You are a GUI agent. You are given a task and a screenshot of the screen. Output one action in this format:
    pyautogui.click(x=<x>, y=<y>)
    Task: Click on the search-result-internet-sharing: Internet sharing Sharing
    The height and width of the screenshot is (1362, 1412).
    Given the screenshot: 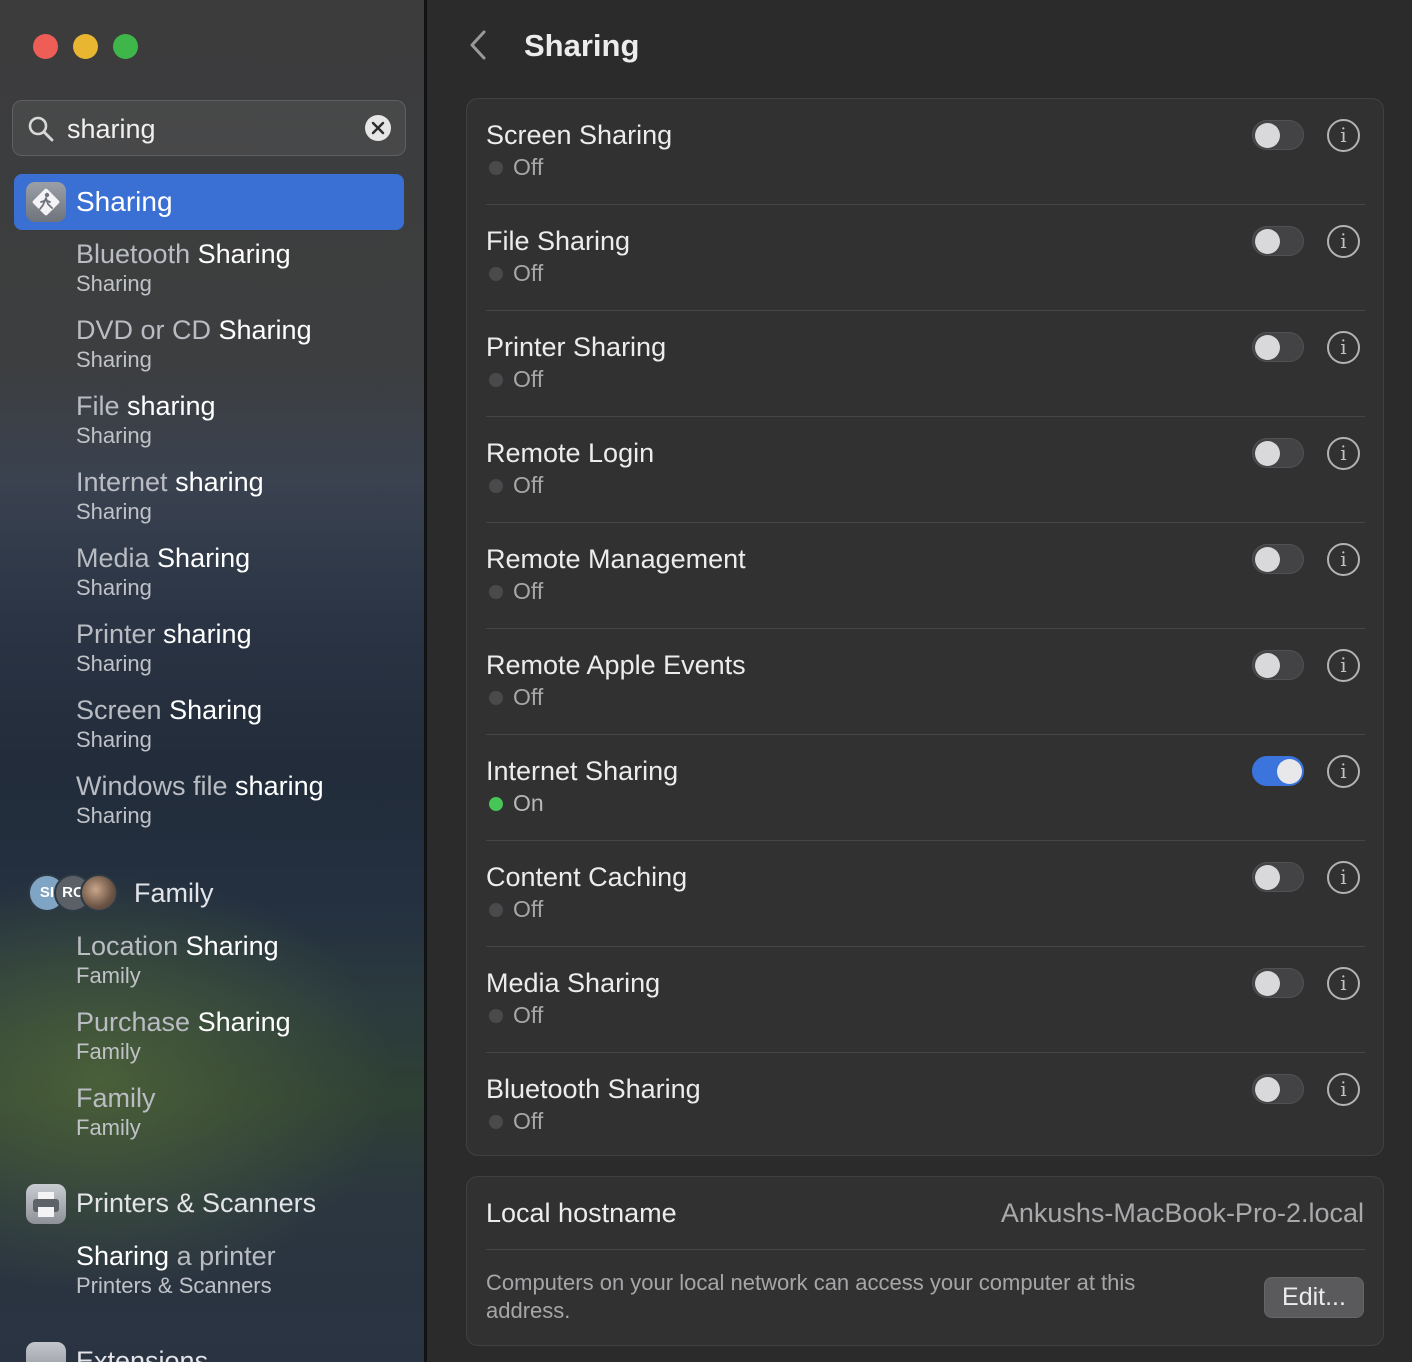 What is the action you would take?
    pyautogui.click(x=170, y=496)
    